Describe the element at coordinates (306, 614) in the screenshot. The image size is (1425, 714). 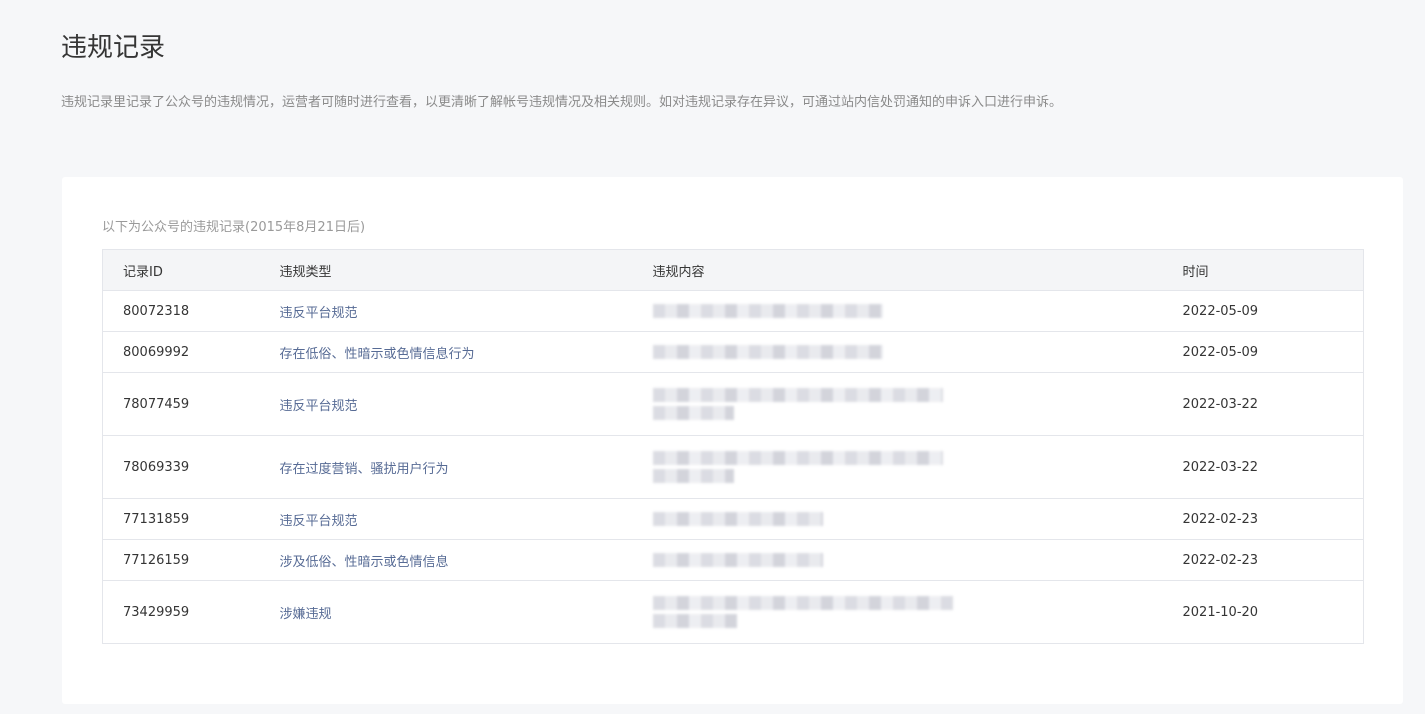
I see `violation-type-link: 涉嫌违规` at that location.